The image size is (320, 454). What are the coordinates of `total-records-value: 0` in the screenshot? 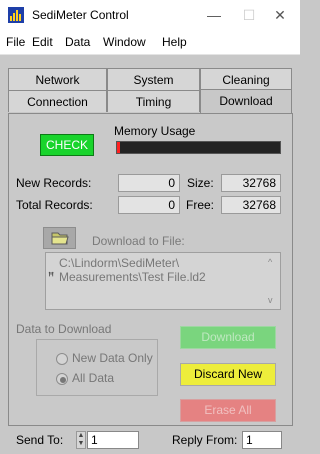 It's located at (149, 205).